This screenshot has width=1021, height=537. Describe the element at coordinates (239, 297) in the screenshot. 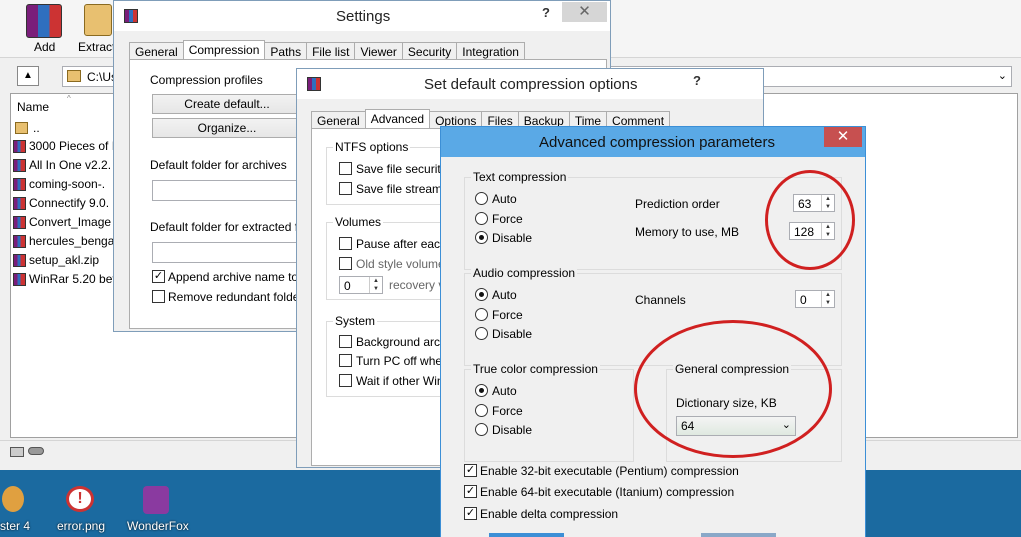

I see `remove-redundant-label: Remove redundant folders` at that location.